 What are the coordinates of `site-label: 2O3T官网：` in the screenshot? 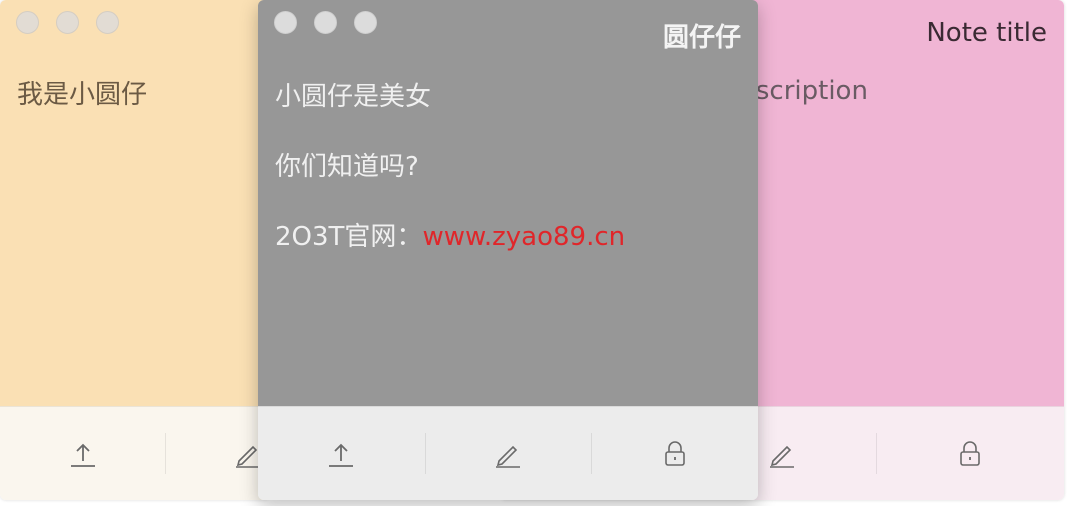 It's located at (349, 237).